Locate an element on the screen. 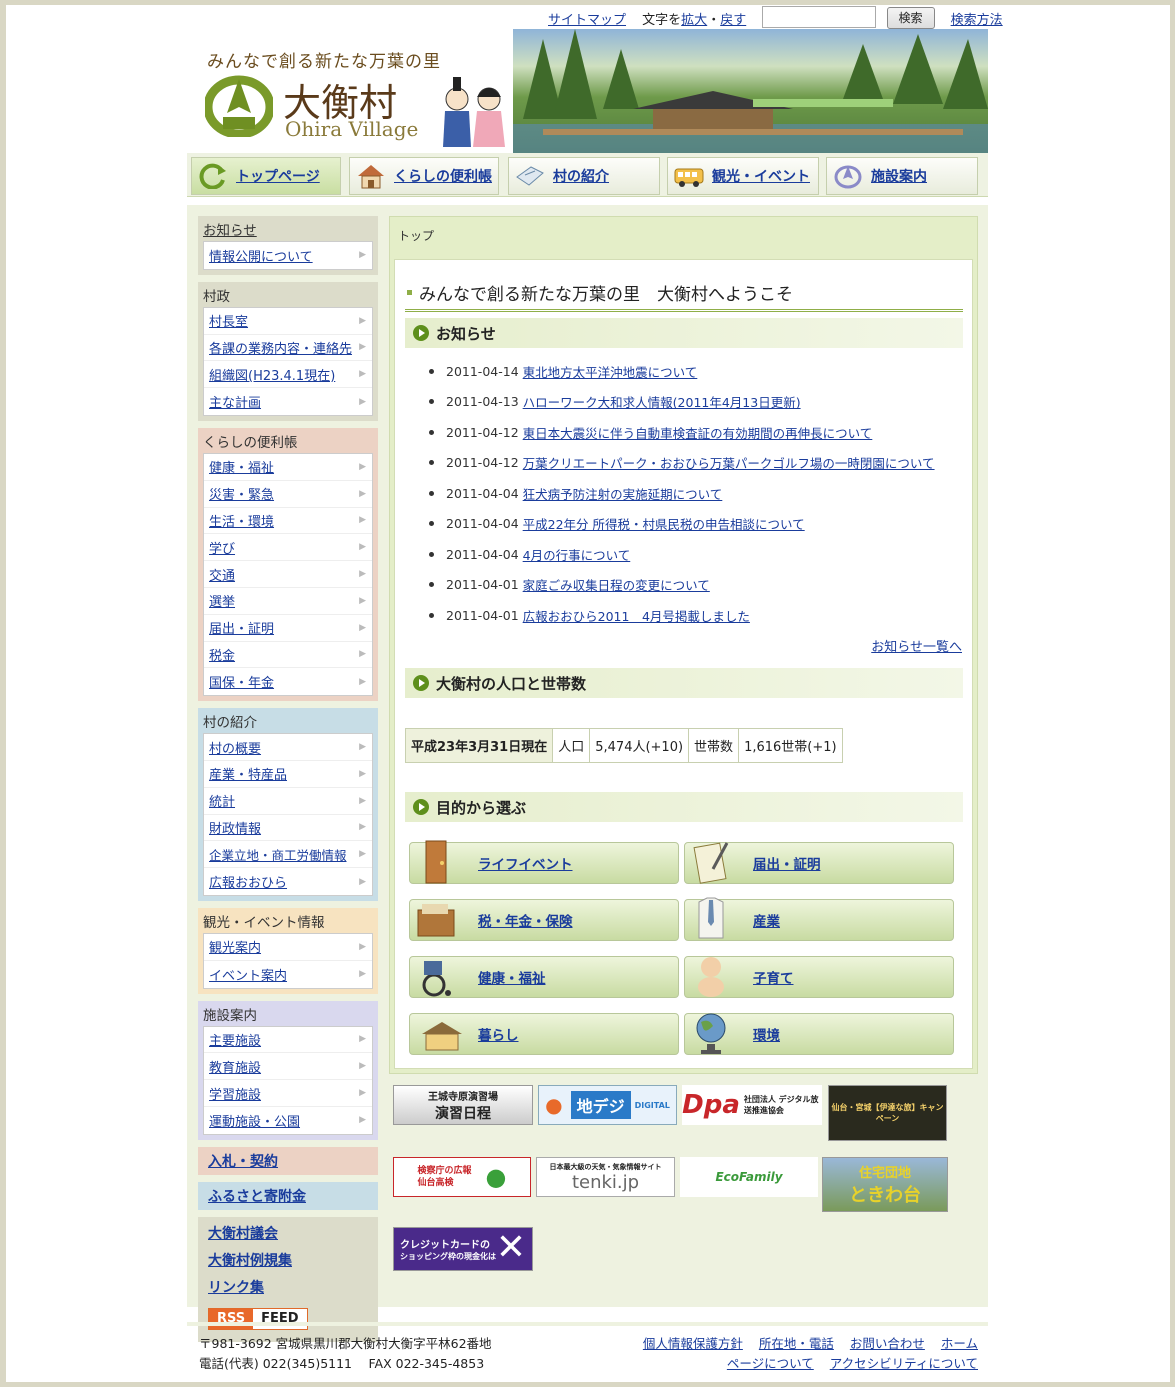  banner-dpa: Dpa 社団法人 デジタル放送推進協会 is located at coordinates (752, 1105).